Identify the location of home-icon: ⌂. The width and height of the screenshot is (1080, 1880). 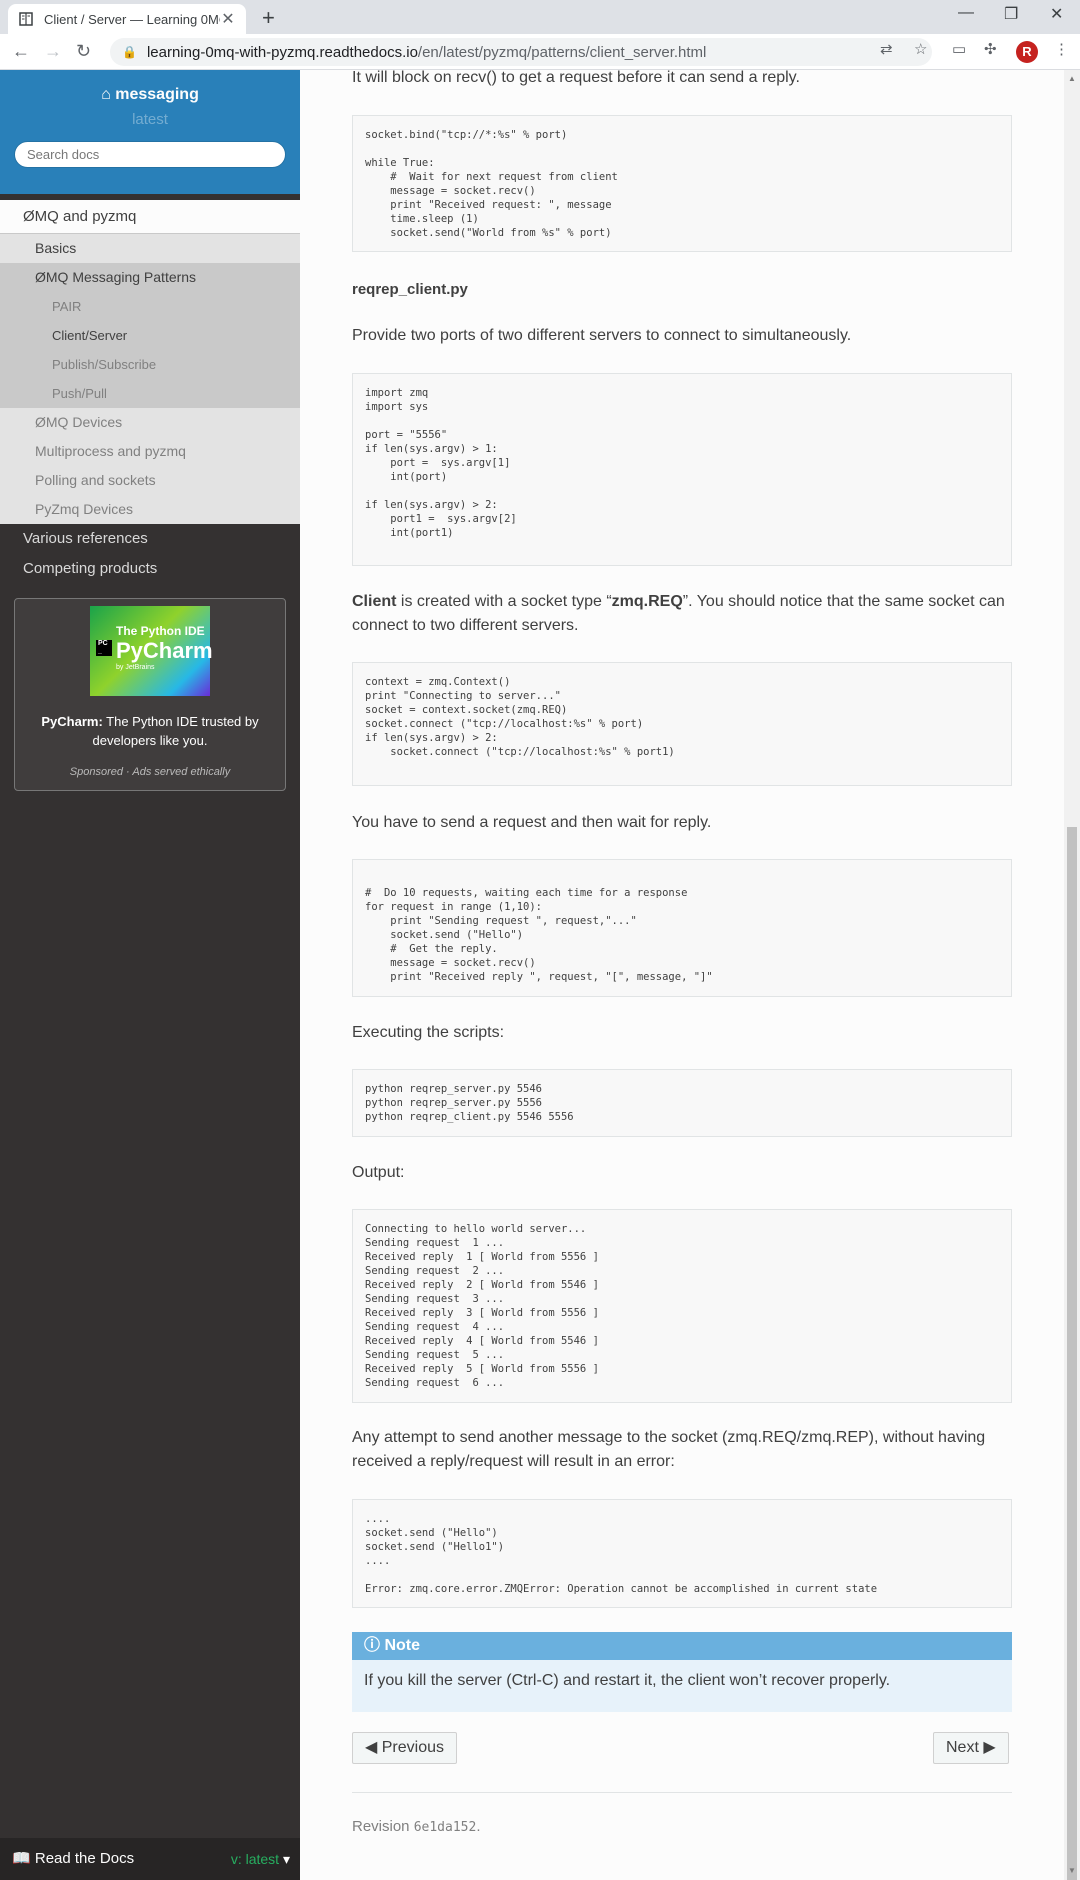
(108, 94).